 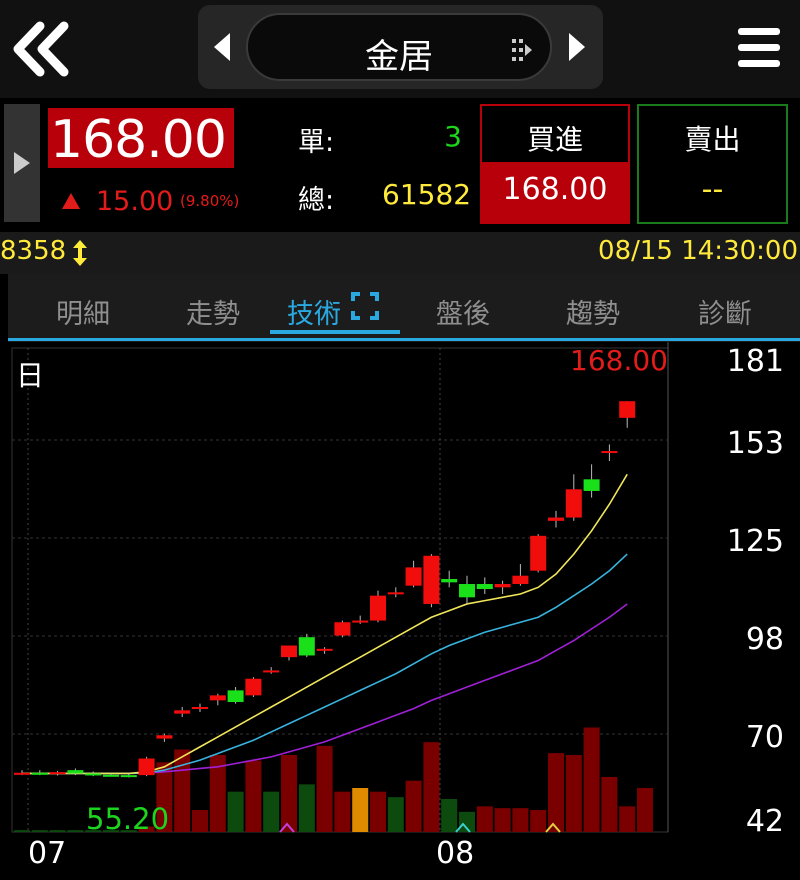 I want to click on total-volume-value: 61582, so click(x=427, y=194).